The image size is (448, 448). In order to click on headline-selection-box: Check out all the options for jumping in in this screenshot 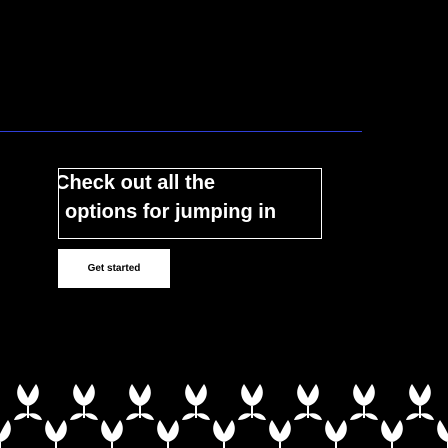, I will do `click(190, 203)`.